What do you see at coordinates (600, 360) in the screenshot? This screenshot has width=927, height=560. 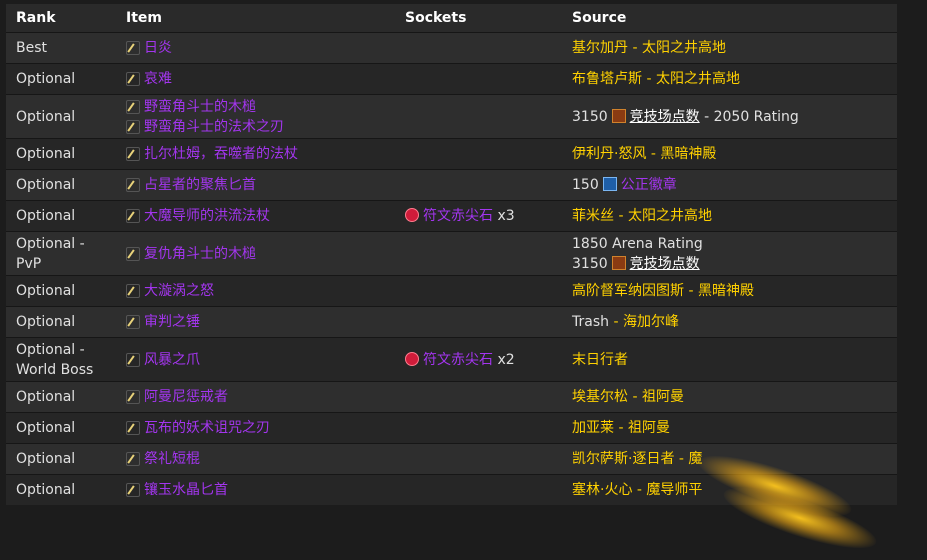 I see `source-link: 末日行者` at bounding box center [600, 360].